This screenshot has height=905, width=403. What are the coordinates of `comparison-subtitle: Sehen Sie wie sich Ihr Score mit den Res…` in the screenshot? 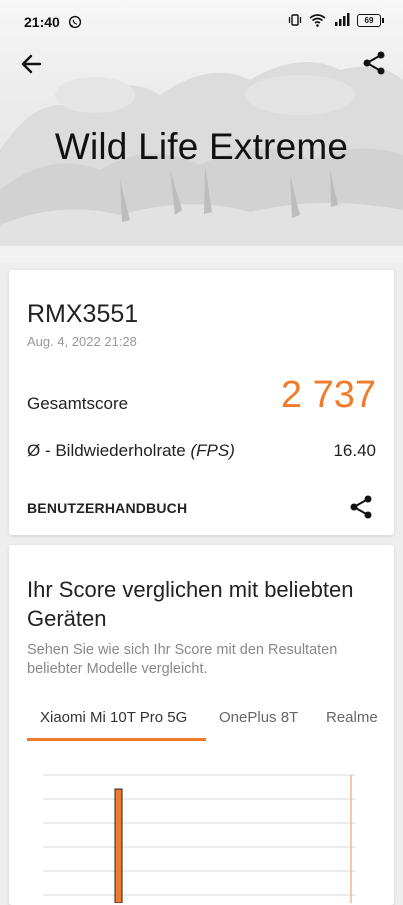 It's located at (182, 659).